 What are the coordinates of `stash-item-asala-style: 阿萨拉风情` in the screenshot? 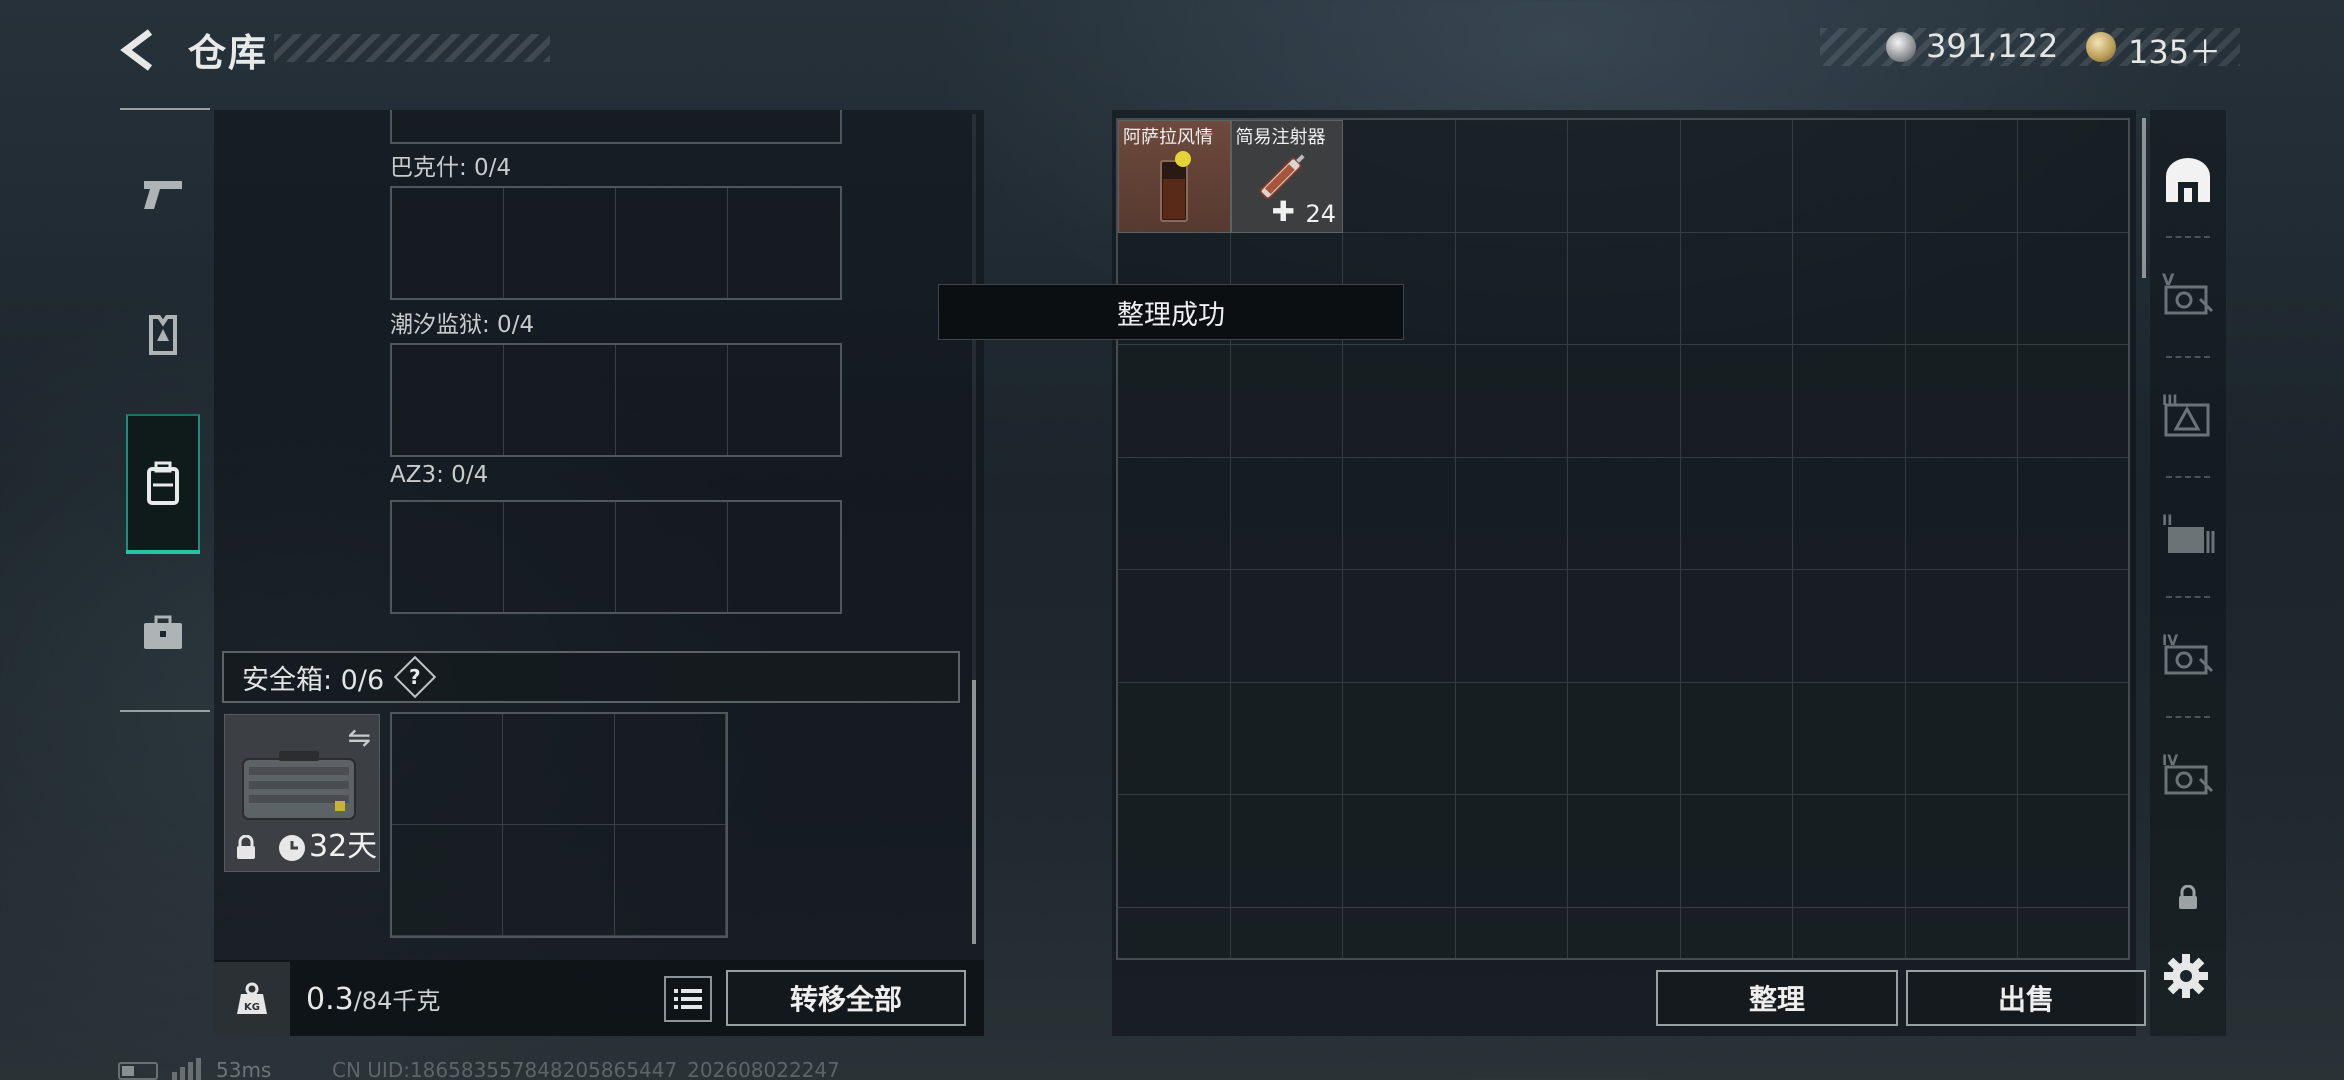 It's located at (1174, 176).